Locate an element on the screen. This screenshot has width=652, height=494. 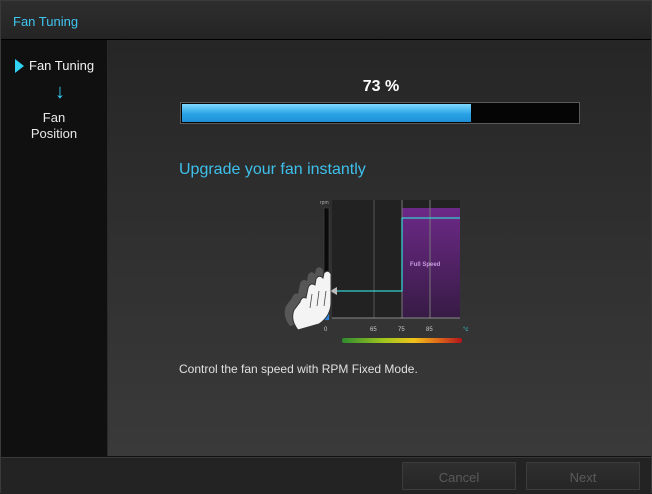
wizard-steps-sidebar: Fan Tuning ↓ Fan Position is located at coordinates (54, 248).